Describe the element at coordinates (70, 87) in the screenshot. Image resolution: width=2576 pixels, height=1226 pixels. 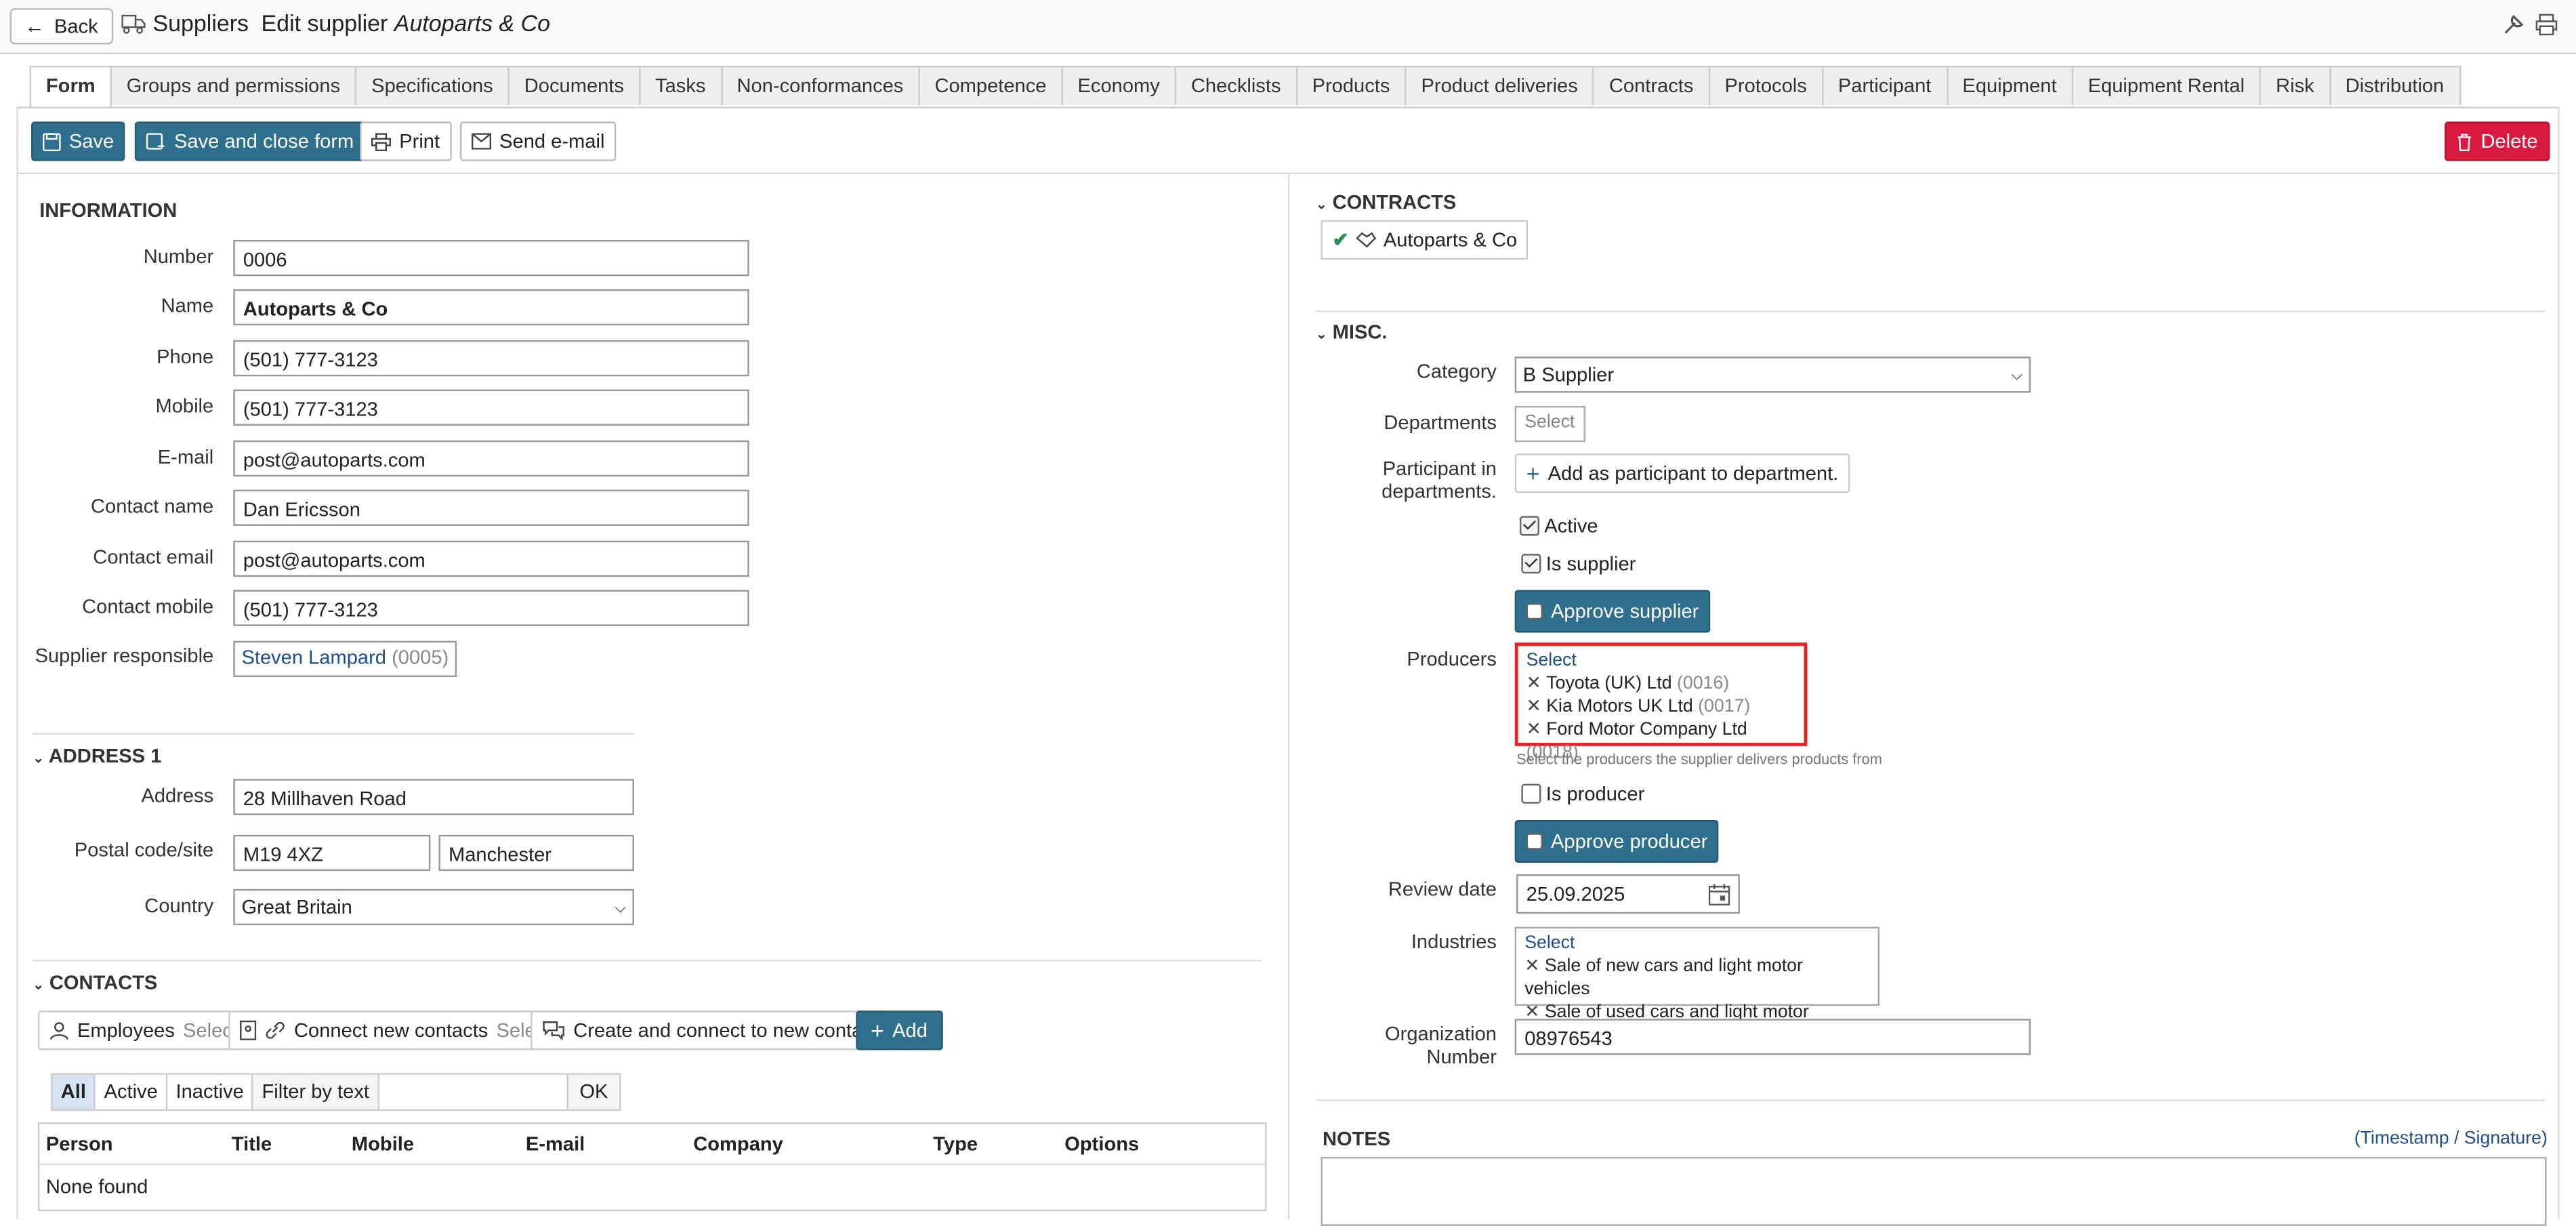
I see `tab-form: Form` at that location.